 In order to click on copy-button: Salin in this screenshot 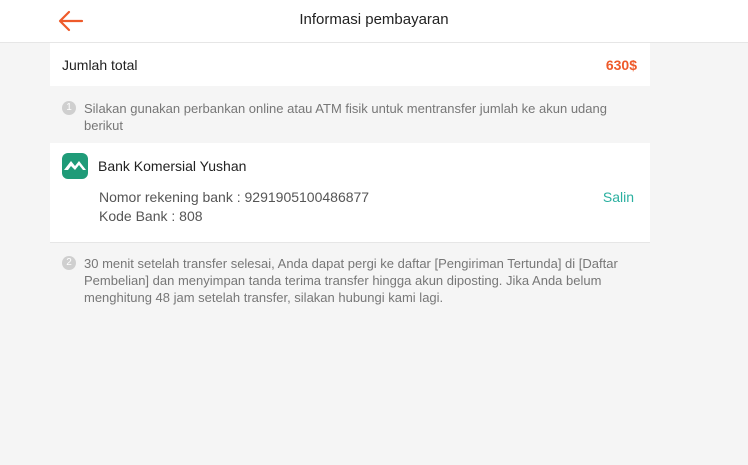, I will do `click(618, 197)`.